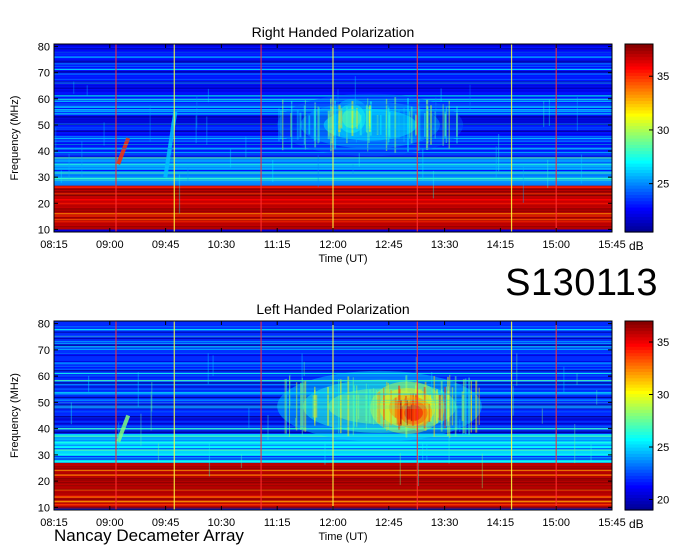 The width and height of the screenshot is (680, 552). Describe the element at coordinates (333, 523) in the screenshot. I see `x-tick-label: 12:00` at that location.